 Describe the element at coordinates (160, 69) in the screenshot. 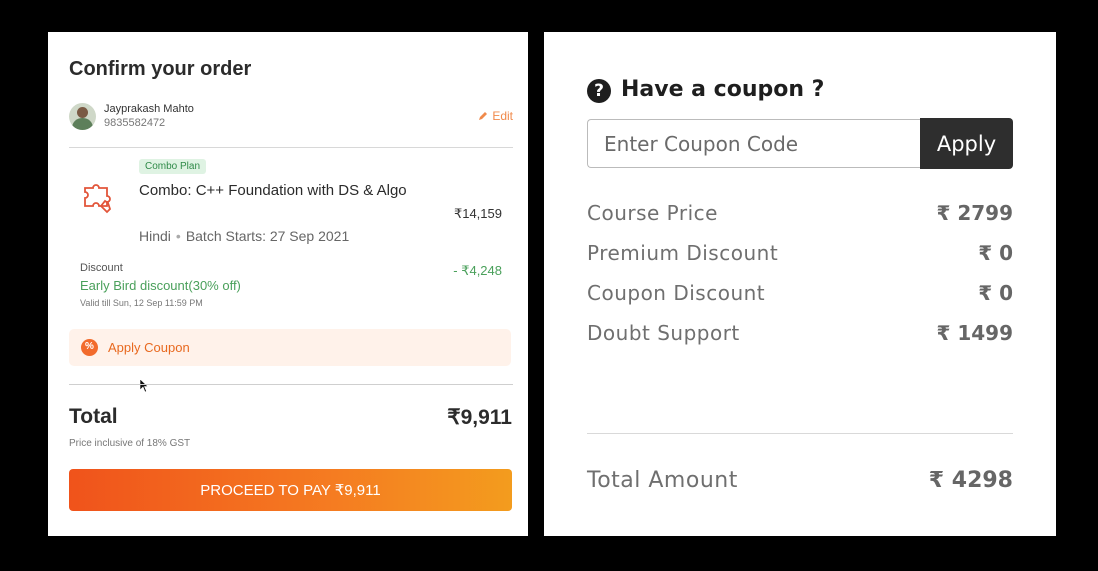

I see `page-title: Confirm your order` at that location.